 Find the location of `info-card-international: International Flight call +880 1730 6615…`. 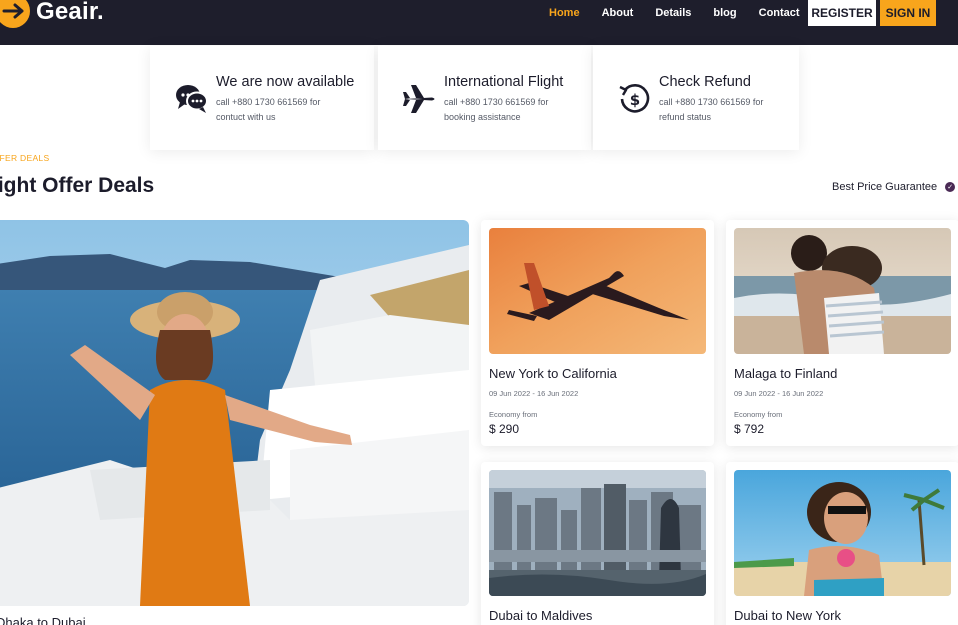

info-card-international: International Flight call +880 1730 6615… is located at coordinates (484, 98).